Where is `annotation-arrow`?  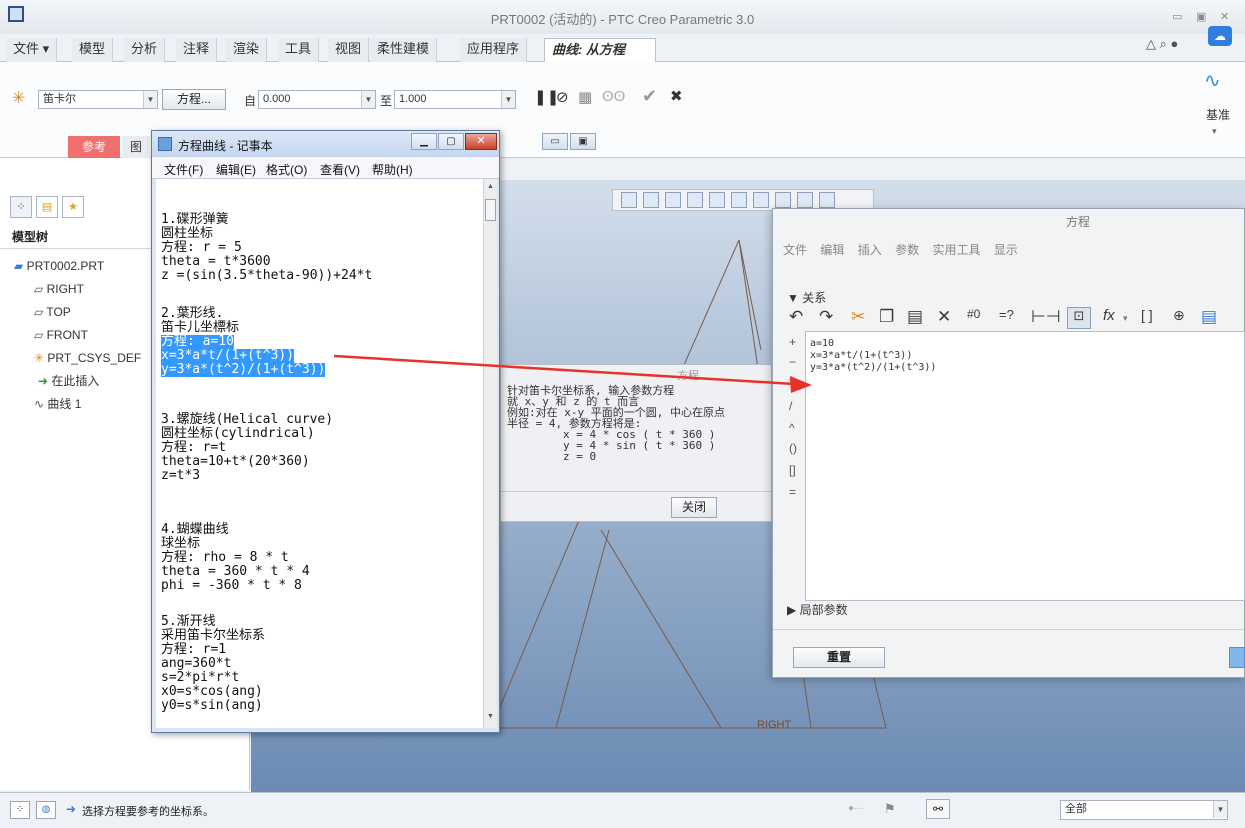
annotation-arrow is located at coordinates (572, 373).